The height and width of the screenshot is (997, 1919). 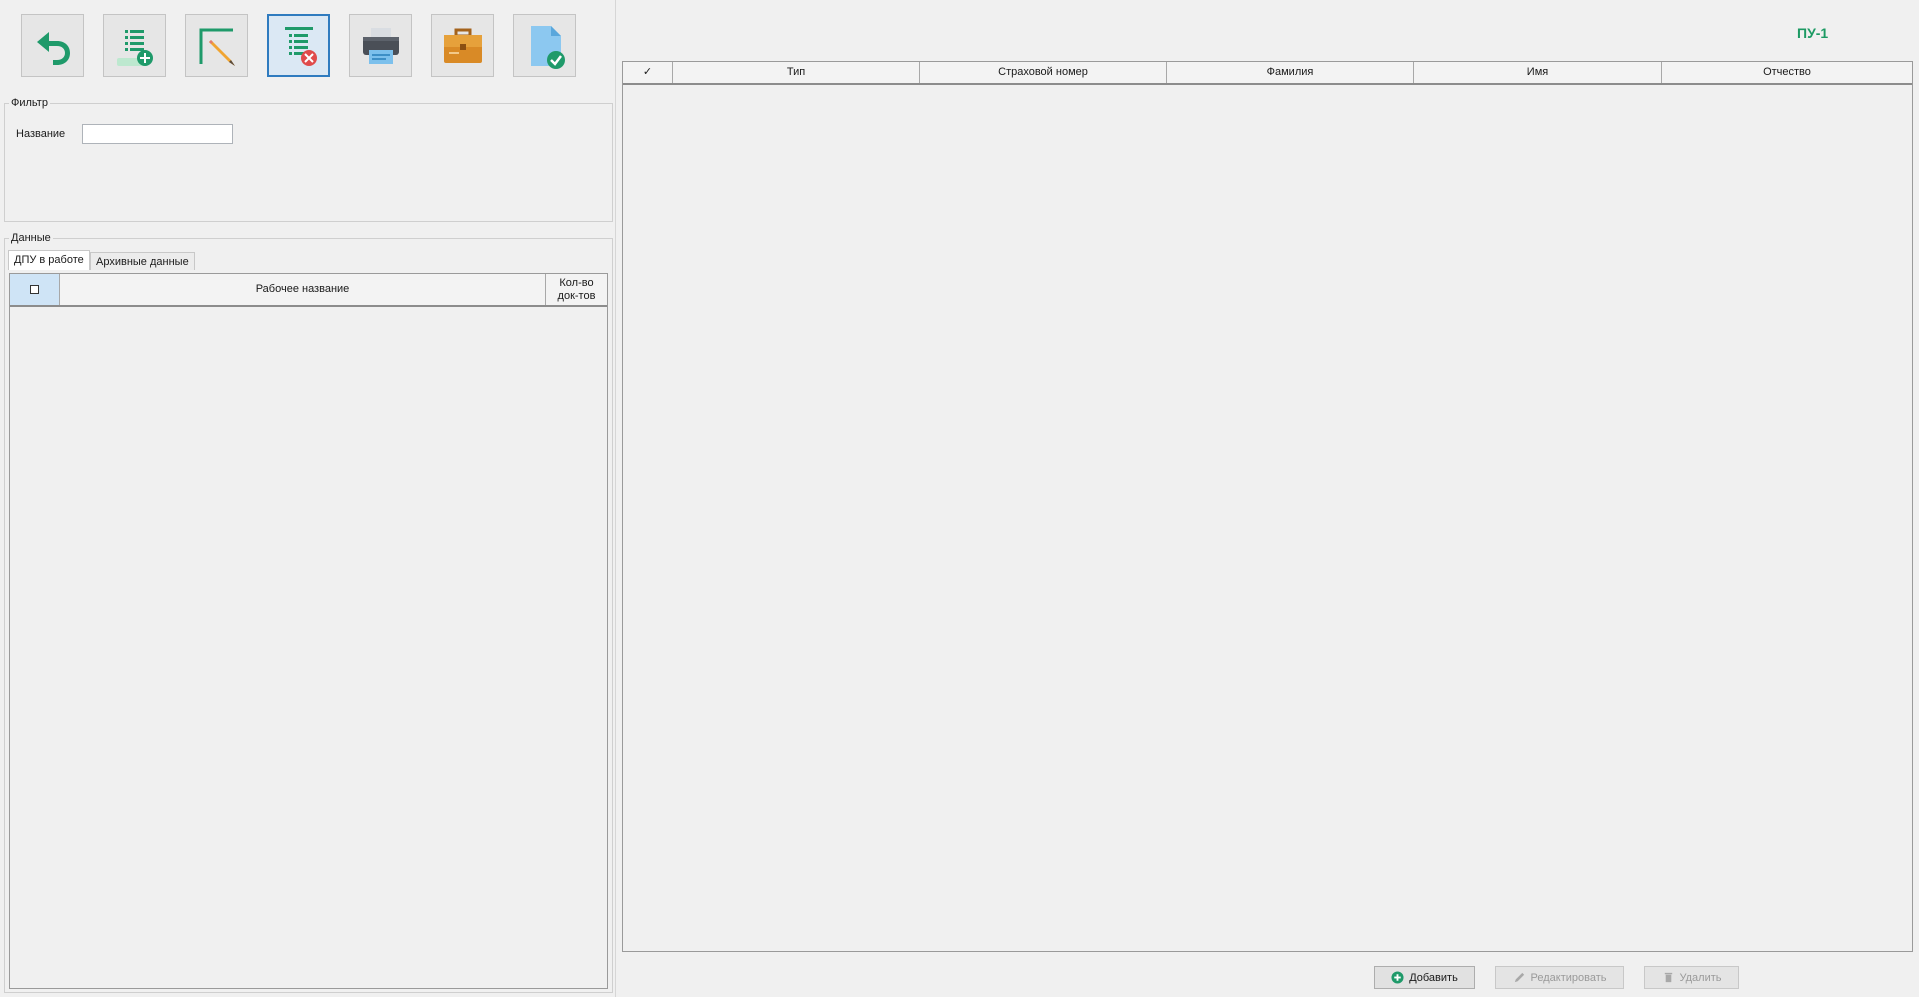 What do you see at coordinates (1433, 977) in the screenshot?
I see `add-button-label: Добавить` at bounding box center [1433, 977].